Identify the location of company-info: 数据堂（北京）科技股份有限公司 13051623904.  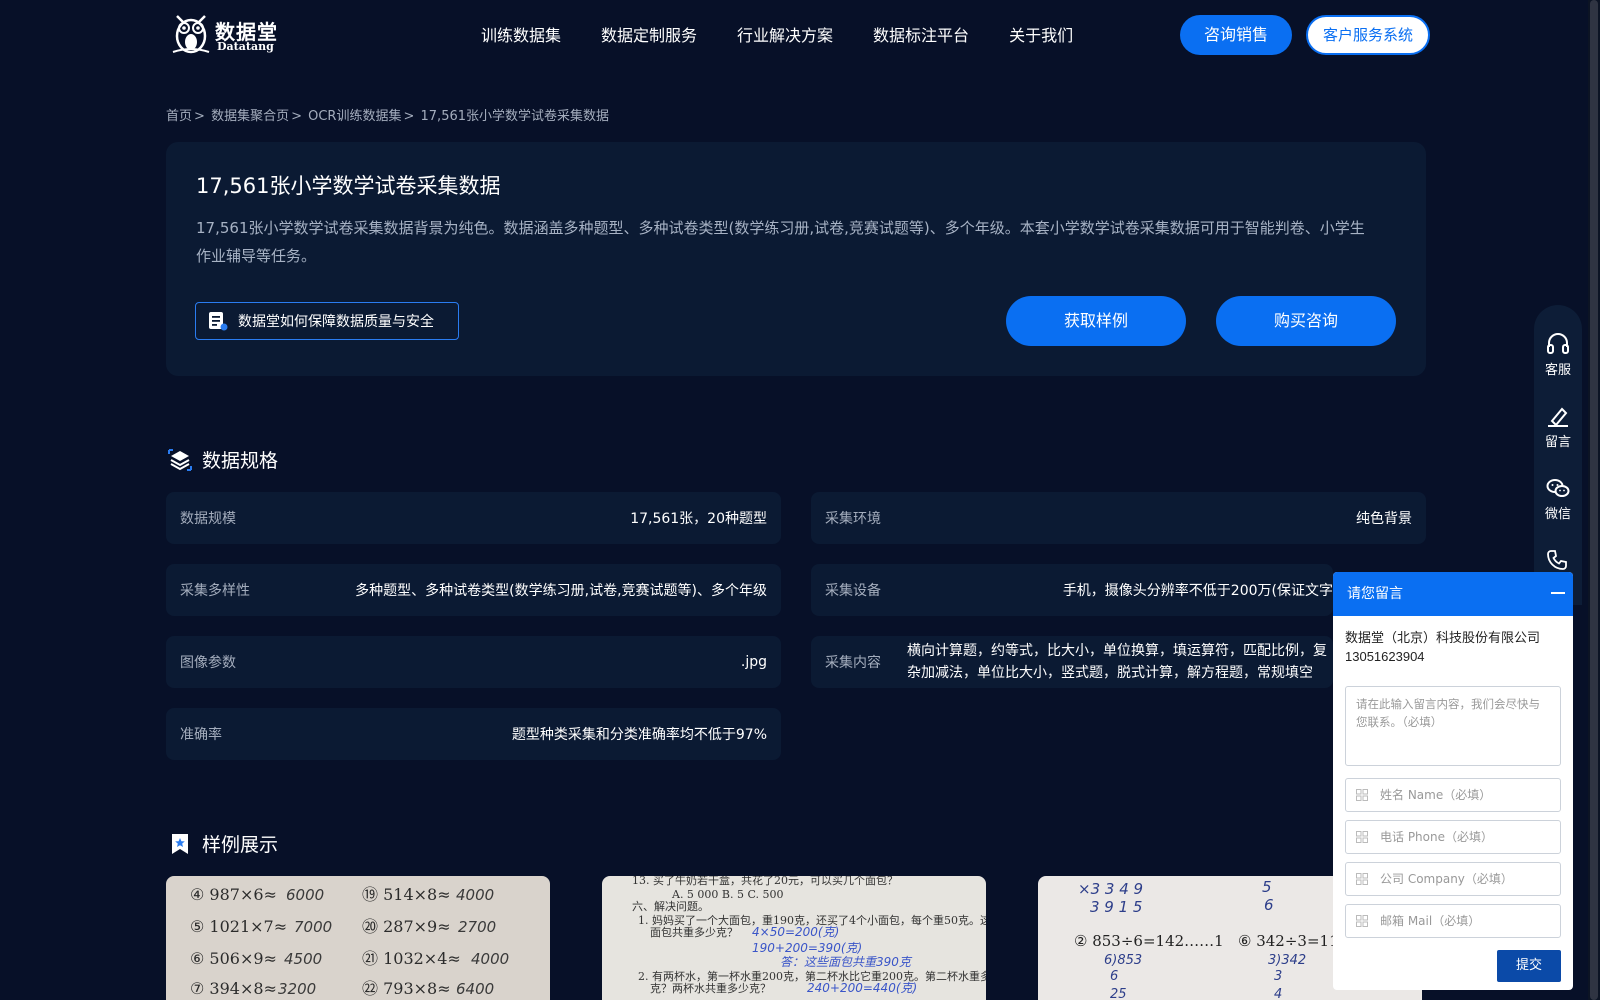
(1453, 641).